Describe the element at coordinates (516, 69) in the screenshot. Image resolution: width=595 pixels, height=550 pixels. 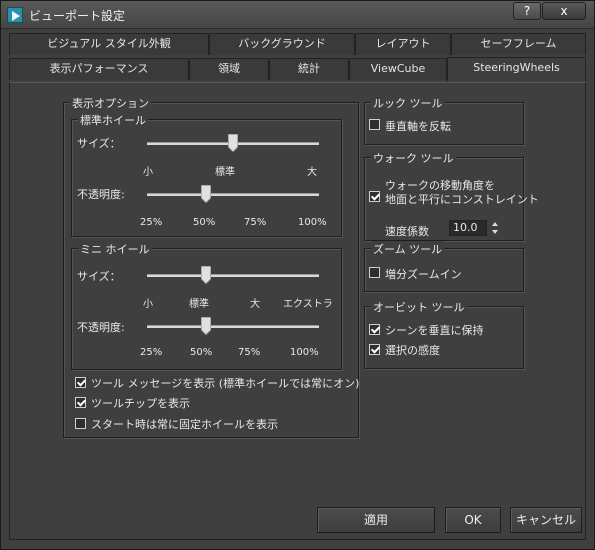
I see `tab-steeringwheels: SteeringWheels` at that location.